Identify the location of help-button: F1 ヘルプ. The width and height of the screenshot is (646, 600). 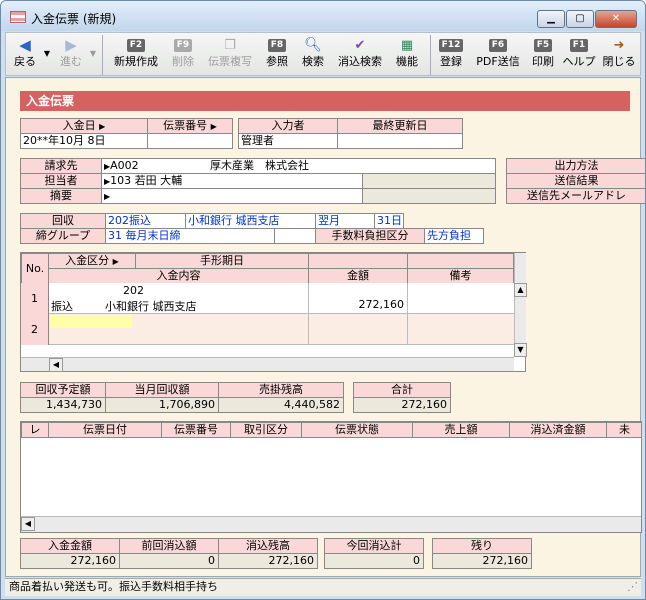
(579, 55).